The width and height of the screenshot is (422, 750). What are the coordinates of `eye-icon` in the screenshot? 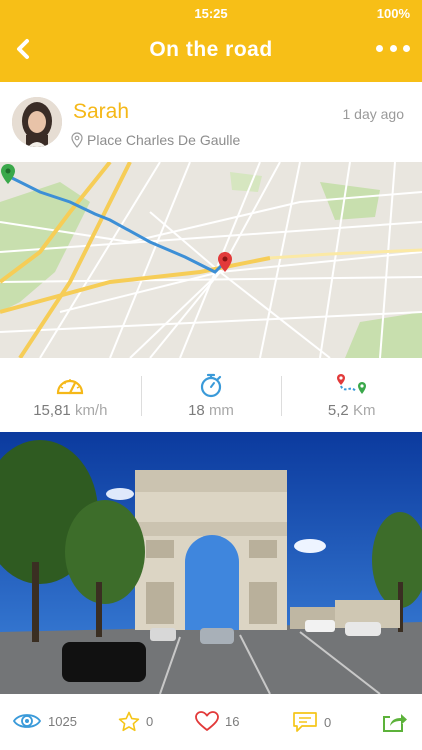 It's located at (27, 721).